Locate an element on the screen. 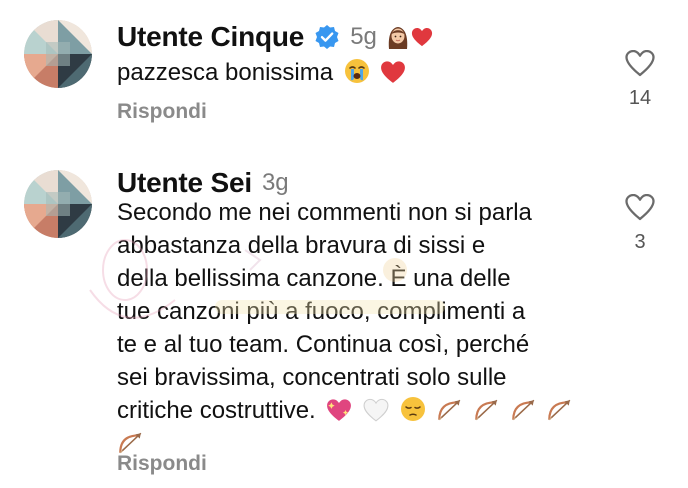  comment-text-line: pazzesca bonissima is located at coordinates (225, 72).